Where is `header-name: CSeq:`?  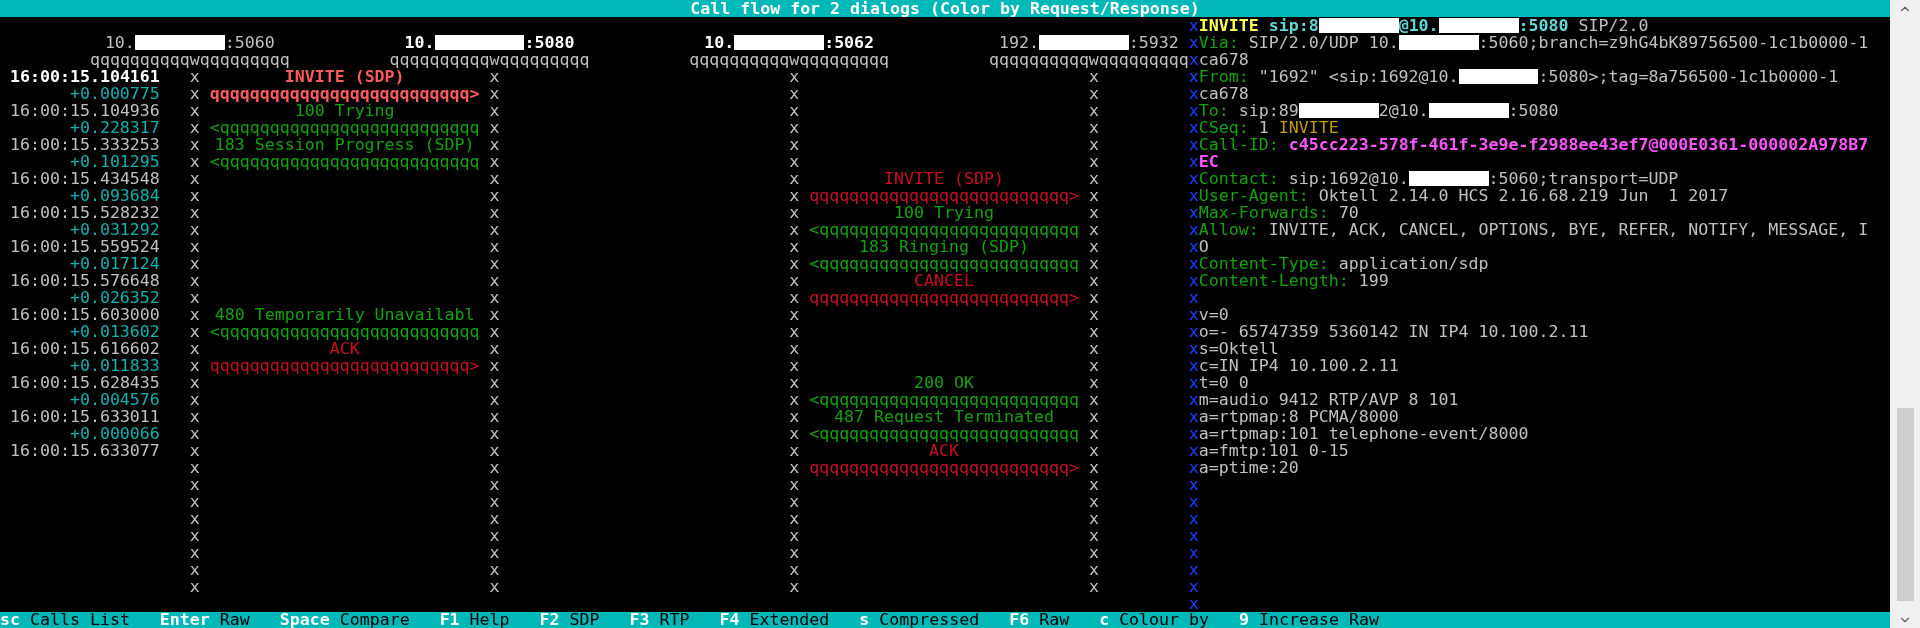
header-name: CSeq: is located at coordinates (1223, 127).